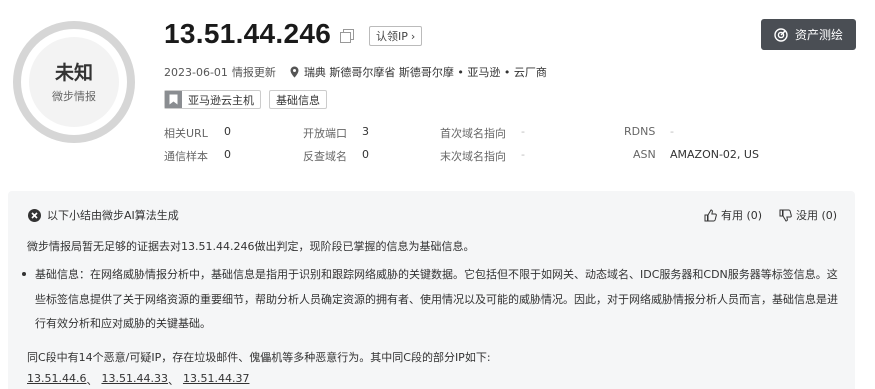 This screenshot has width=875, height=389. I want to click on ai-close-icon, so click(34, 215).